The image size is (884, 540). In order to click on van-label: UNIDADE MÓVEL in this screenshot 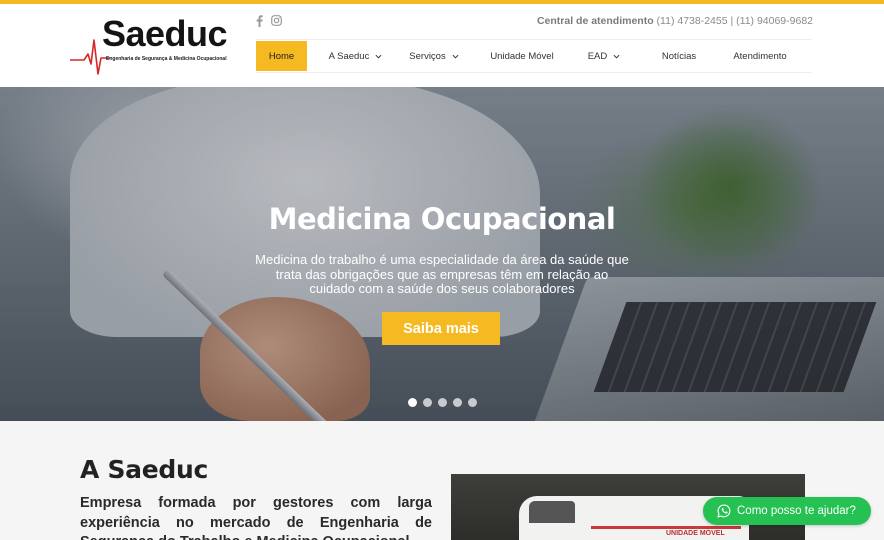, I will do `click(695, 533)`.